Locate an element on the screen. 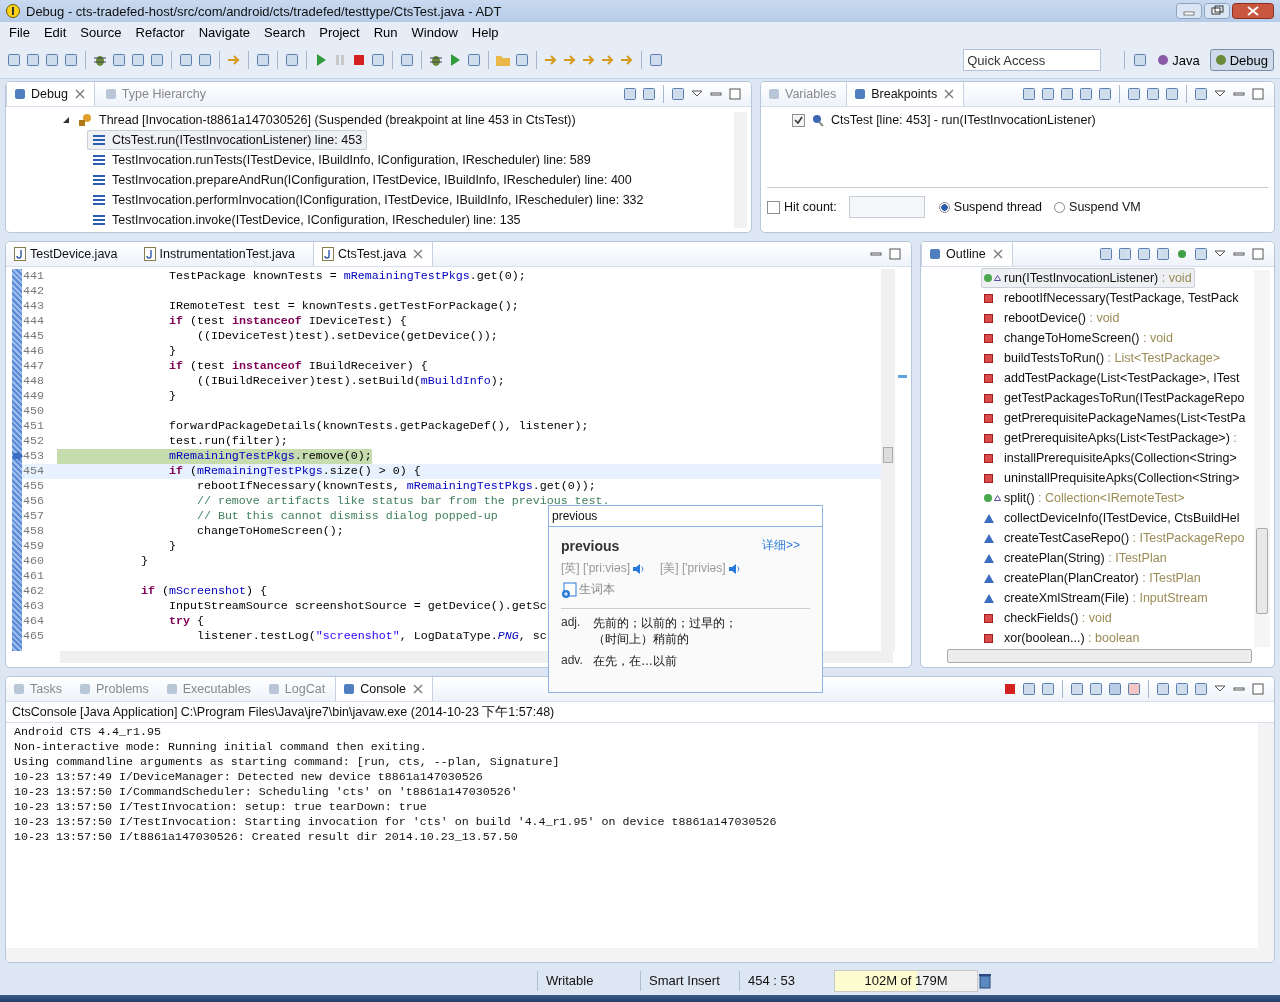 The width and height of the screenshot is (1280, 1002). outline-item: createXmlStream(File) : InputStream is located at coordinates (1096, 598).